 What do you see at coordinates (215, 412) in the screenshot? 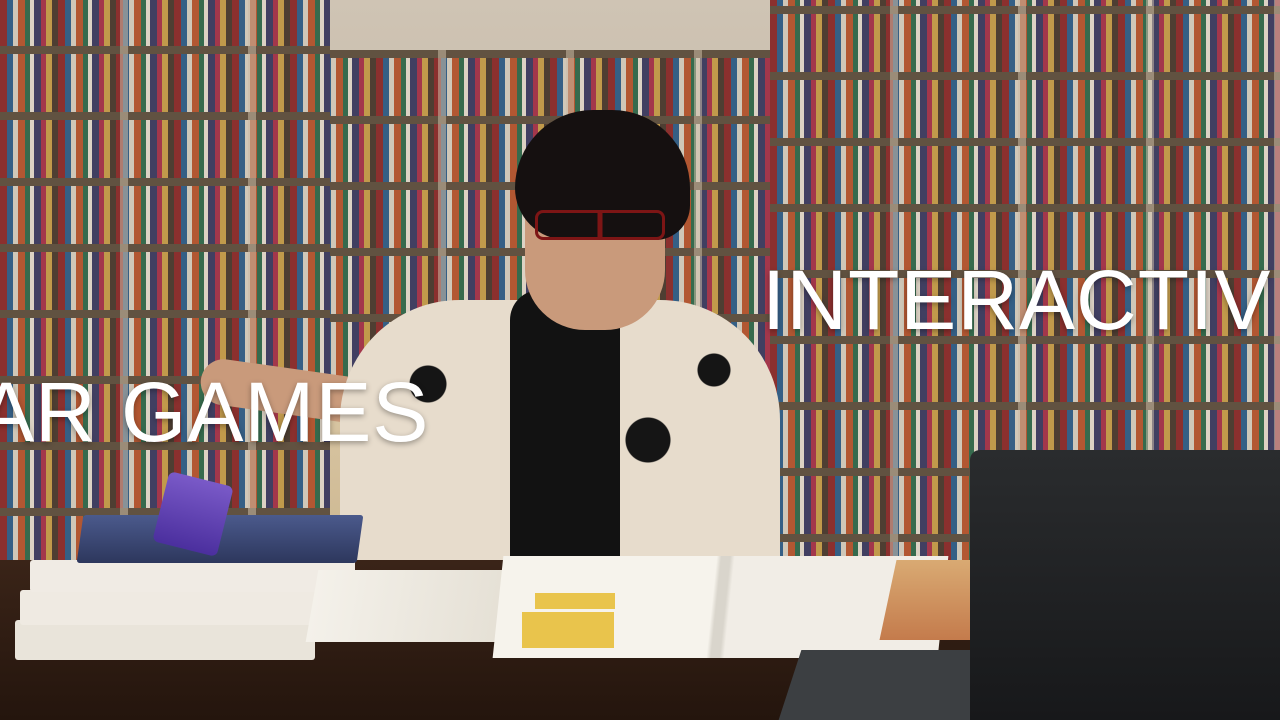
I see `title-text-left: AR GAMES` at bounding box center [215, 412].